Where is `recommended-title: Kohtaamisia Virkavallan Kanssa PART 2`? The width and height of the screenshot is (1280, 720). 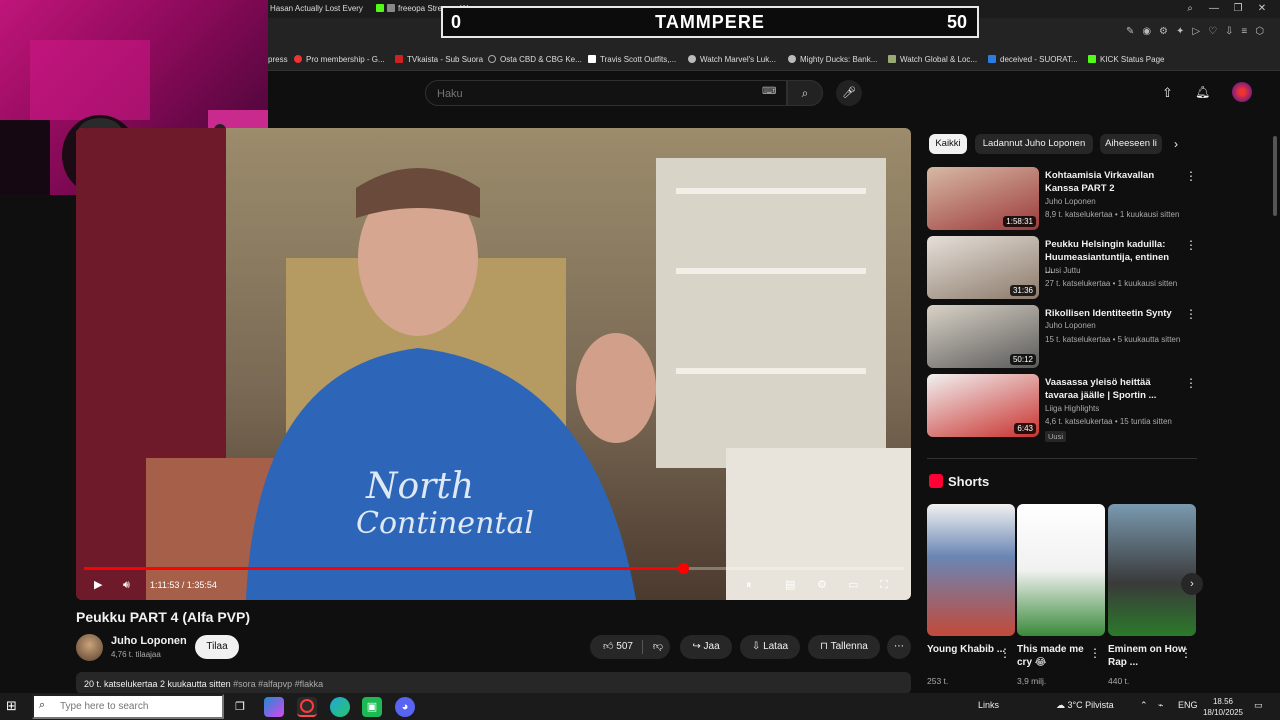 recommended-title: Kohtaamisia Virkavallan Kanssa PART 2 is located at coordinates (1110, 182).